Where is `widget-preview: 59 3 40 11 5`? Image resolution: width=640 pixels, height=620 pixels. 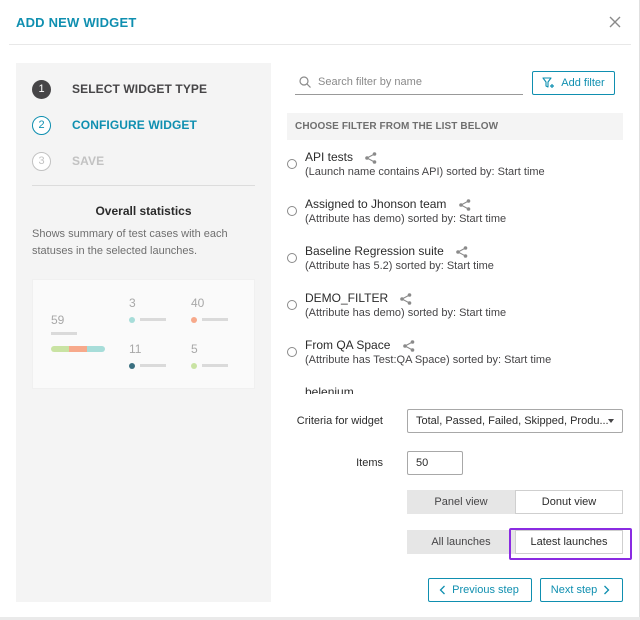 widget-preview: 59 3 40 11 5 is located at coordinates (143, 334).